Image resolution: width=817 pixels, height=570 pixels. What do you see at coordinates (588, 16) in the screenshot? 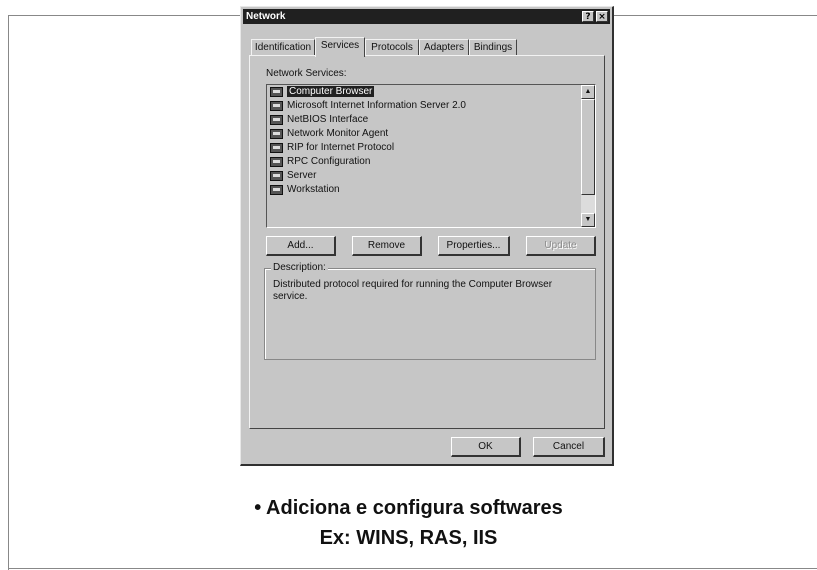
I see `help-button: ?` at bounding box center [588, 16].